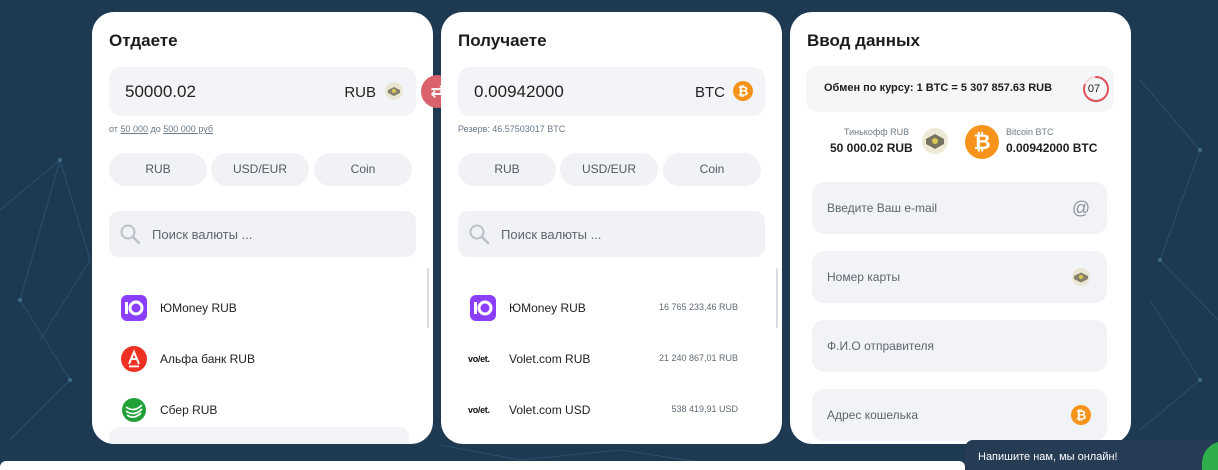 The image size is (1218, 470). What do you see at coordinates (611, 91) in the screenshot?
I see `get-amount-box: 0.00942000 BTC ₿` at bounding box center [611, 91].